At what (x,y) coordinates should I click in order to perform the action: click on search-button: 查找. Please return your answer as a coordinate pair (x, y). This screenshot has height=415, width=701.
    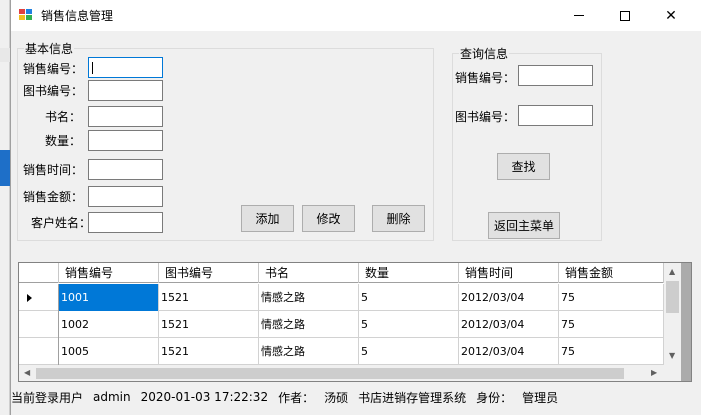
    Looking at the image, I should click on (523, 166).